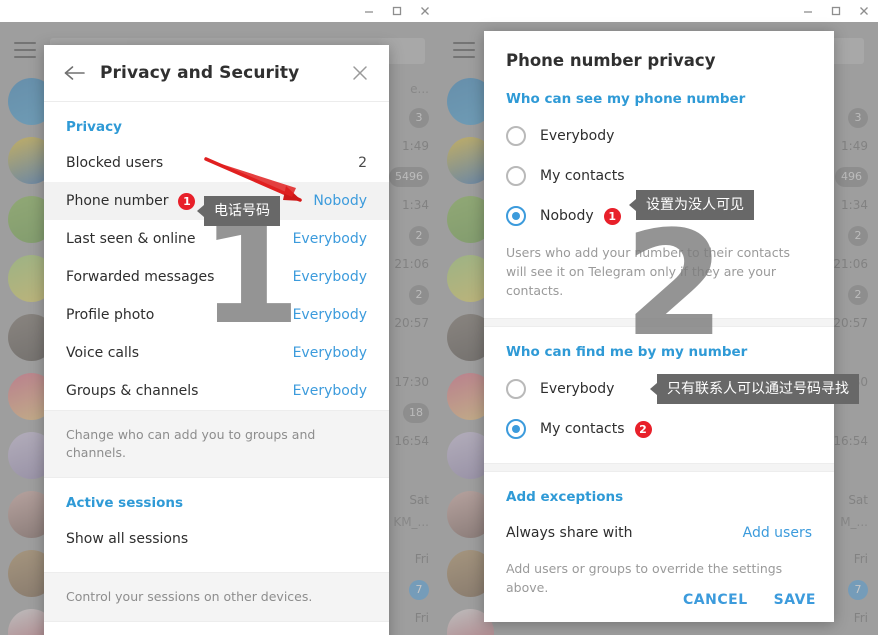  I want to click on row-show-all-sessions: Show all sessions, so click(216, 539).